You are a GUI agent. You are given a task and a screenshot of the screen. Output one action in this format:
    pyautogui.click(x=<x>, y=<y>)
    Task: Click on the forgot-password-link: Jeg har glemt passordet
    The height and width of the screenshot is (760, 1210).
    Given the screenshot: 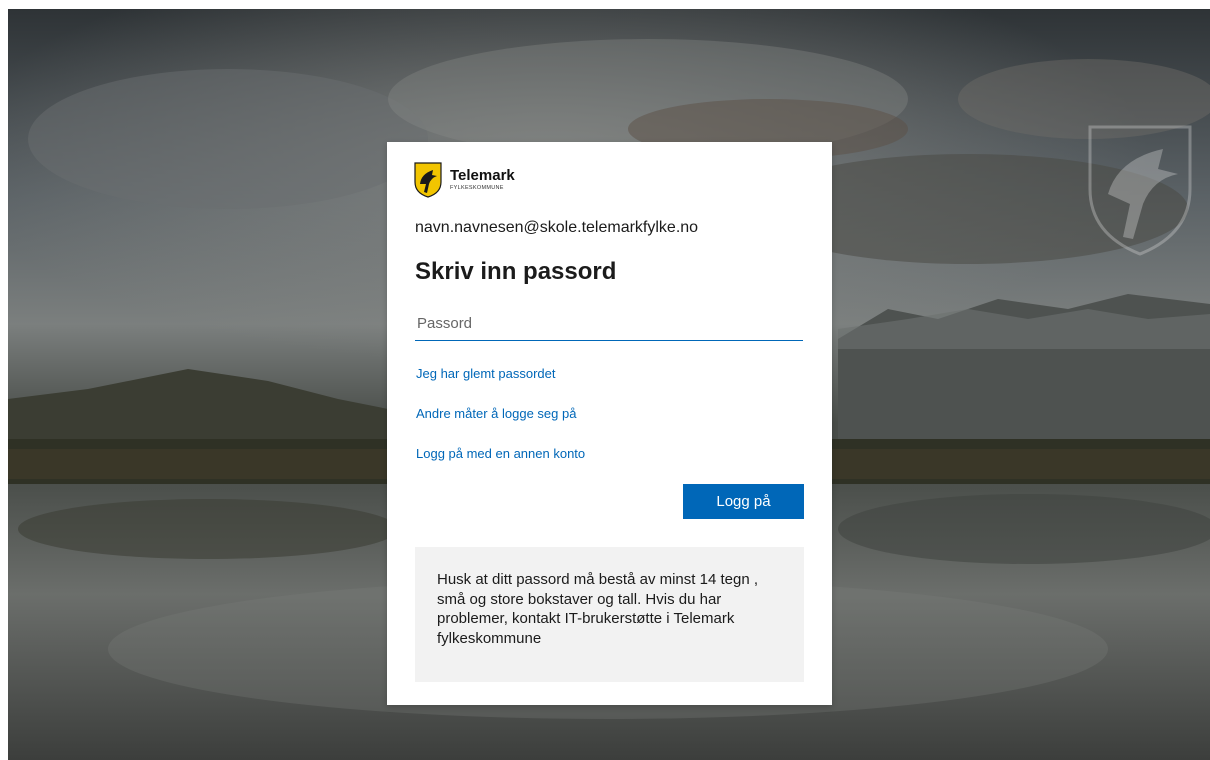 What is the action you would take?
    pyautogui.click(x=485, y=373)
    